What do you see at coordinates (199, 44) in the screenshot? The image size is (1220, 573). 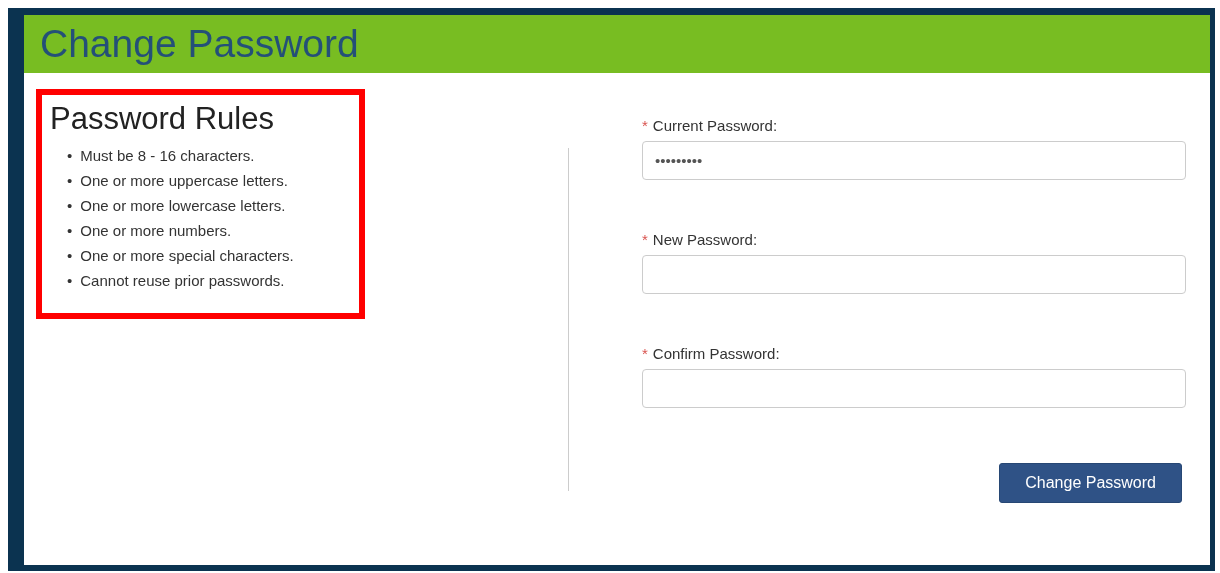 I see `page-title: Change Password` at bounding box center [199, 44].